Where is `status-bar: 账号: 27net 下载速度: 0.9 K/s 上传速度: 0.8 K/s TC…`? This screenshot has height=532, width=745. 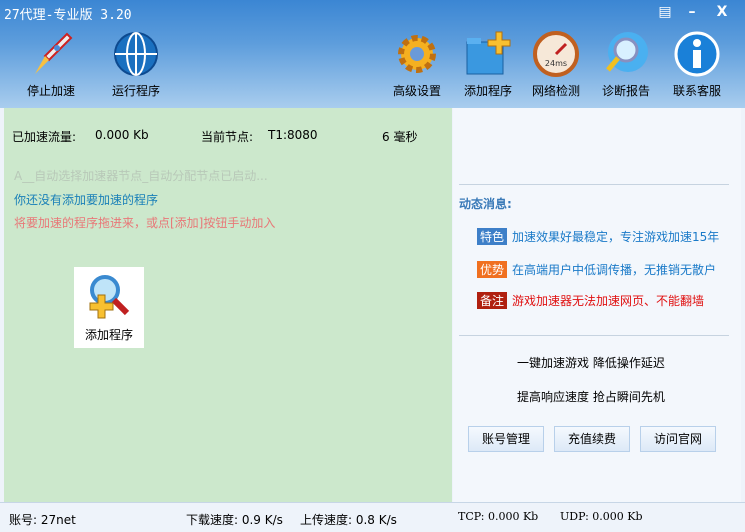
status-bar: 账号: 27net 下载速度: 0.9 K/s 上传速度: 0.8 K/s TC… is located at coordinates (372, 517).